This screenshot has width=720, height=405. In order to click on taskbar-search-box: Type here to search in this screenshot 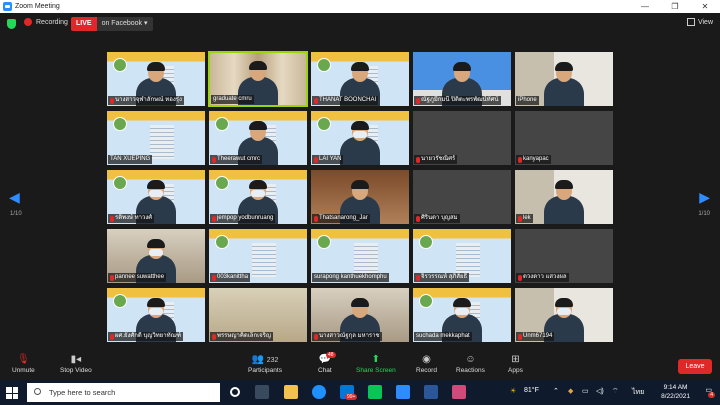, I will do `click(123, 392)`.